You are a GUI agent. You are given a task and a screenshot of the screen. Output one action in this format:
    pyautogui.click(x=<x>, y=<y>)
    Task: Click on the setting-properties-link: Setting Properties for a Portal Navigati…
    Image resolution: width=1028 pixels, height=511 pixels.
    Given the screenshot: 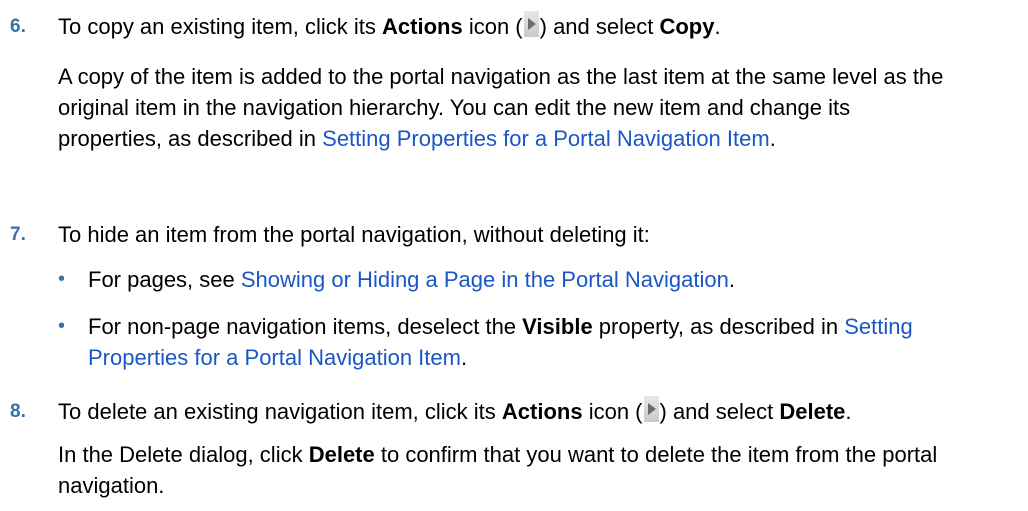 What is the action you would take?
    pyautogui.click(x=546, y=138)
    